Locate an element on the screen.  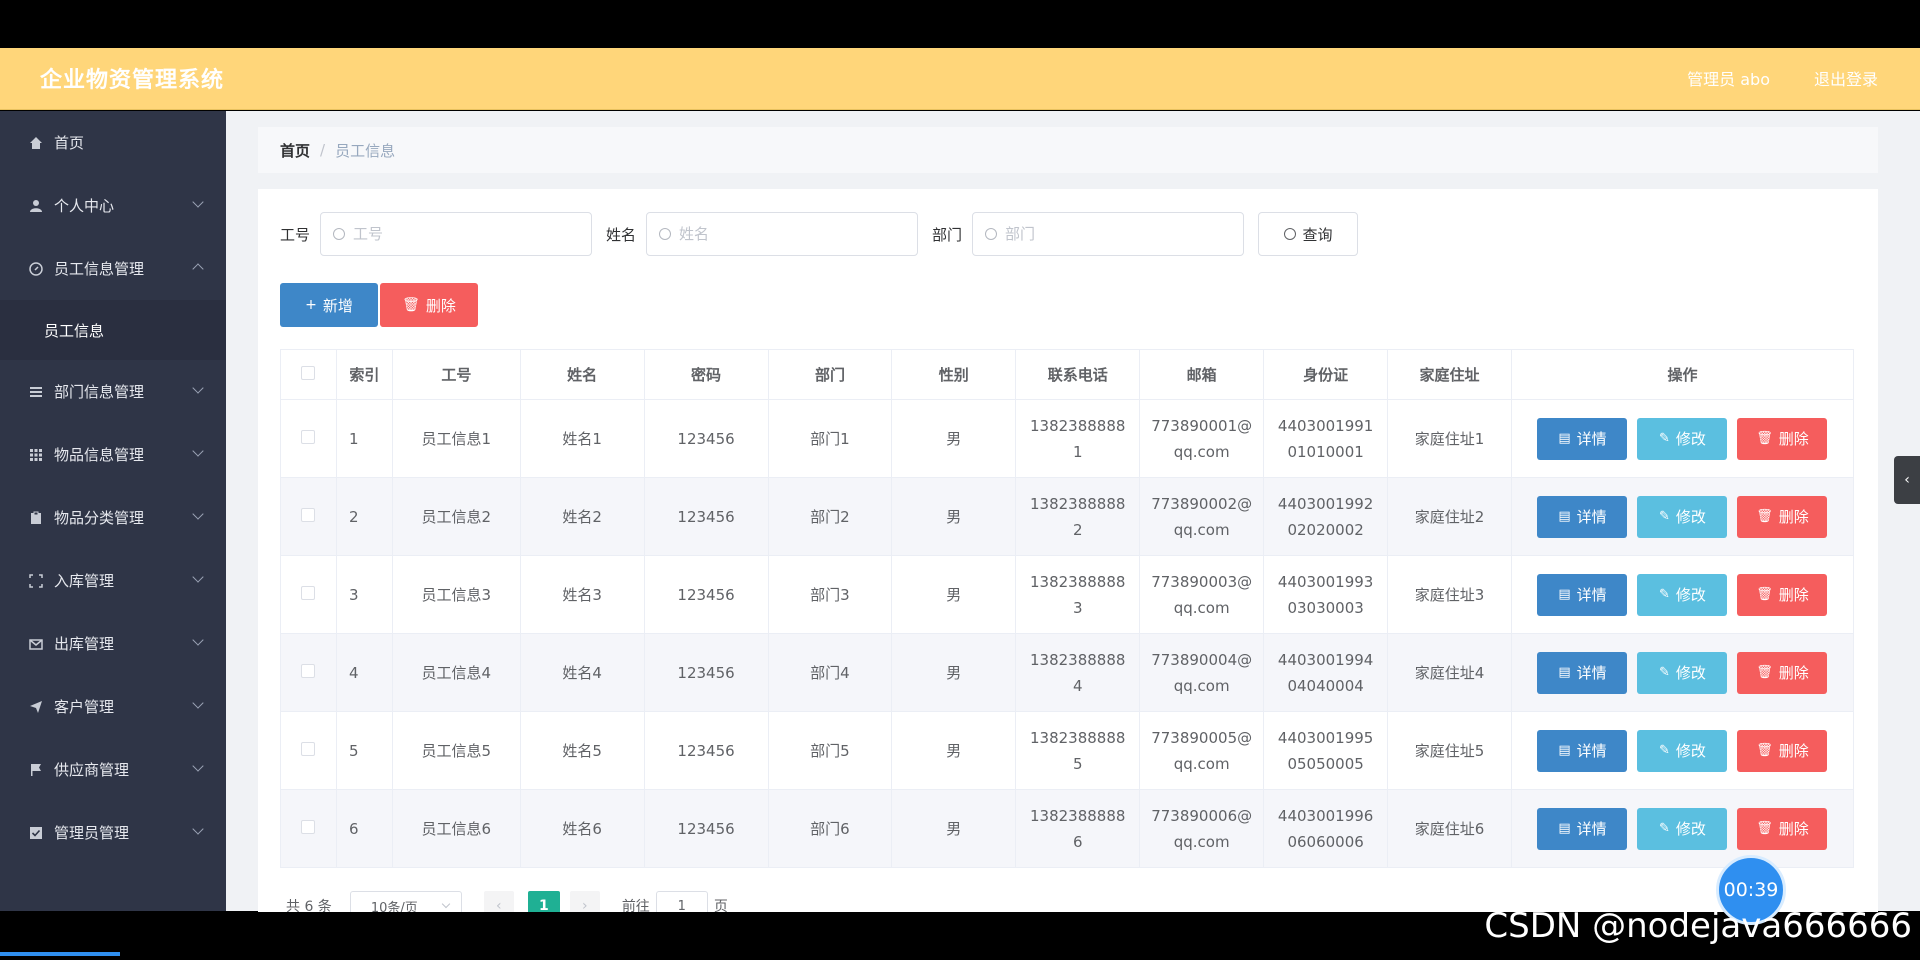
current-user-label: 管理员 abo is located at coordinates (1728, 79).